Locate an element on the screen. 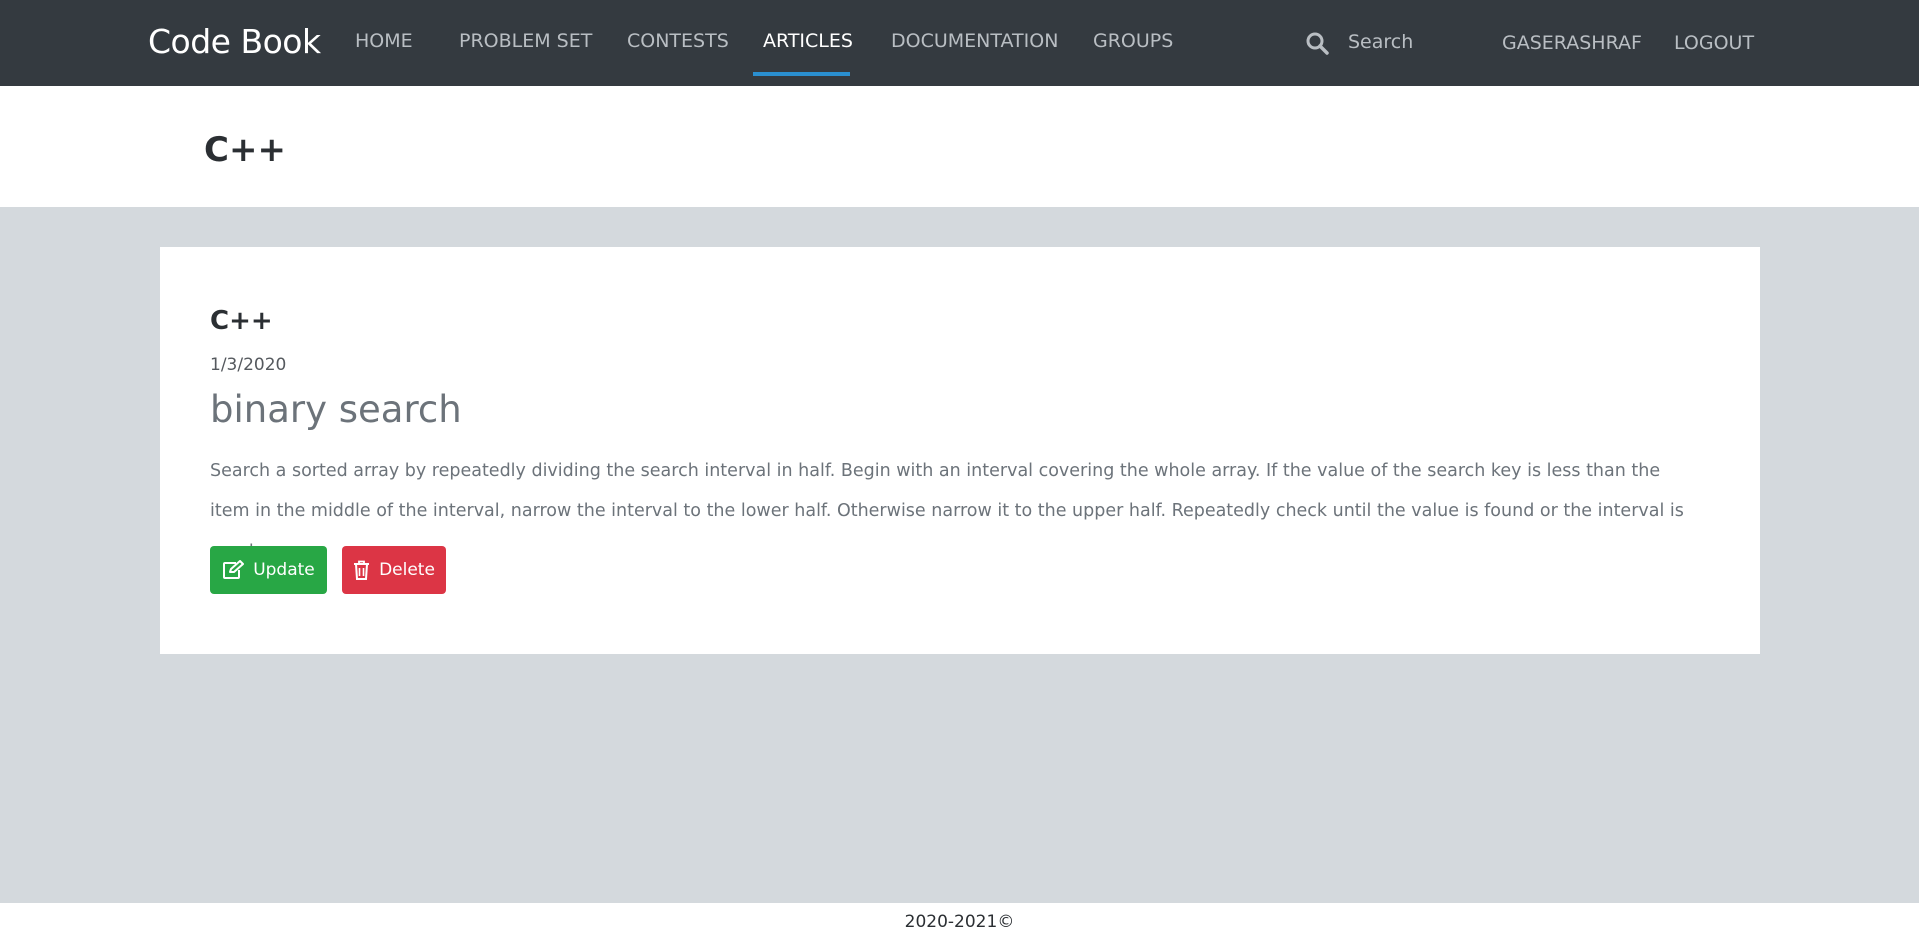 This screenshot has height=943, width=1919. brand-logo: Code Book is located at coordinates (234, 41).